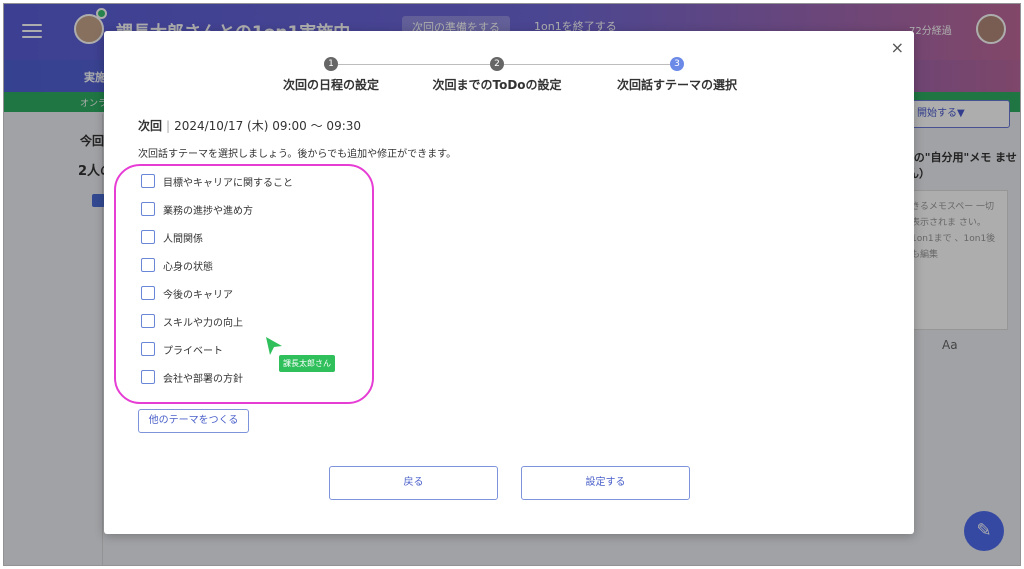 This screenshot has height=569, width=1024. Describe the element at coordinates (217, 181) in the screenshot. I see `theme-option: 目標やキャリアに関すること` at that location.